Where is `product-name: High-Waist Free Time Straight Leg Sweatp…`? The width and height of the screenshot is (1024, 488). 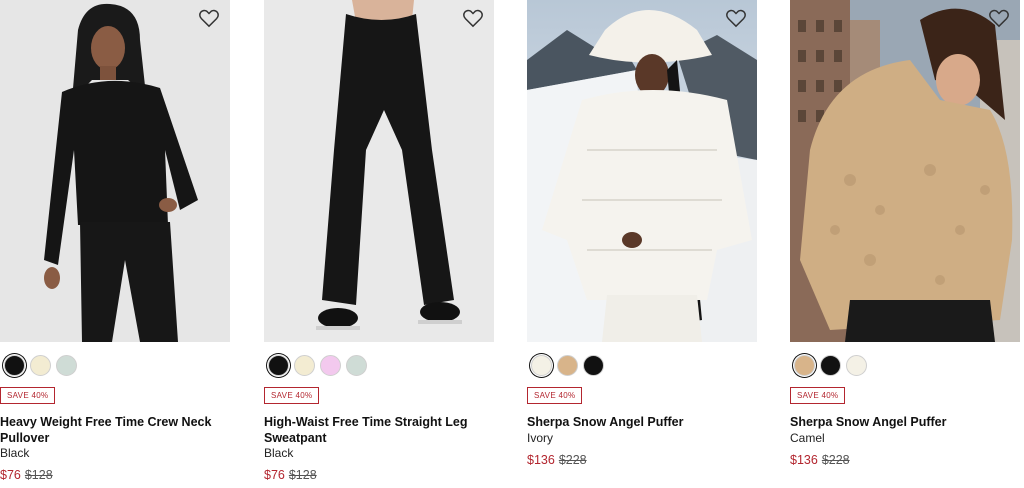
product-name: High-Waist Free Time Straight Leg Sweatp… is located at coordinates (379, 430).